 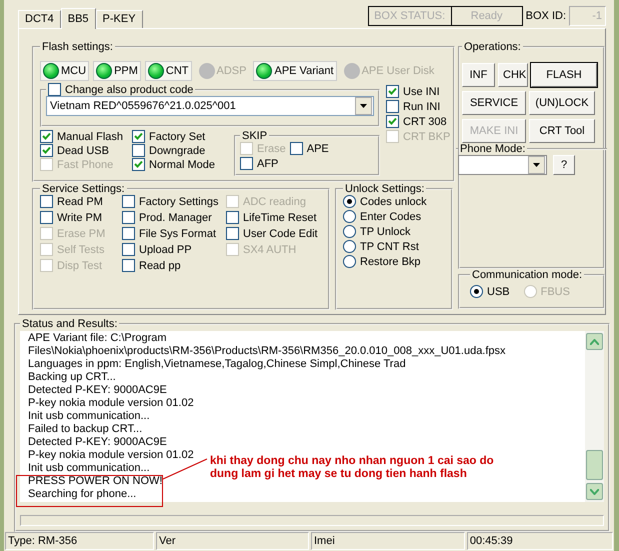 What do you see at coordinates (79, 266) in the screenshot?
I see `checkbox-label: Disp Test` at bounding box center [79, 266].